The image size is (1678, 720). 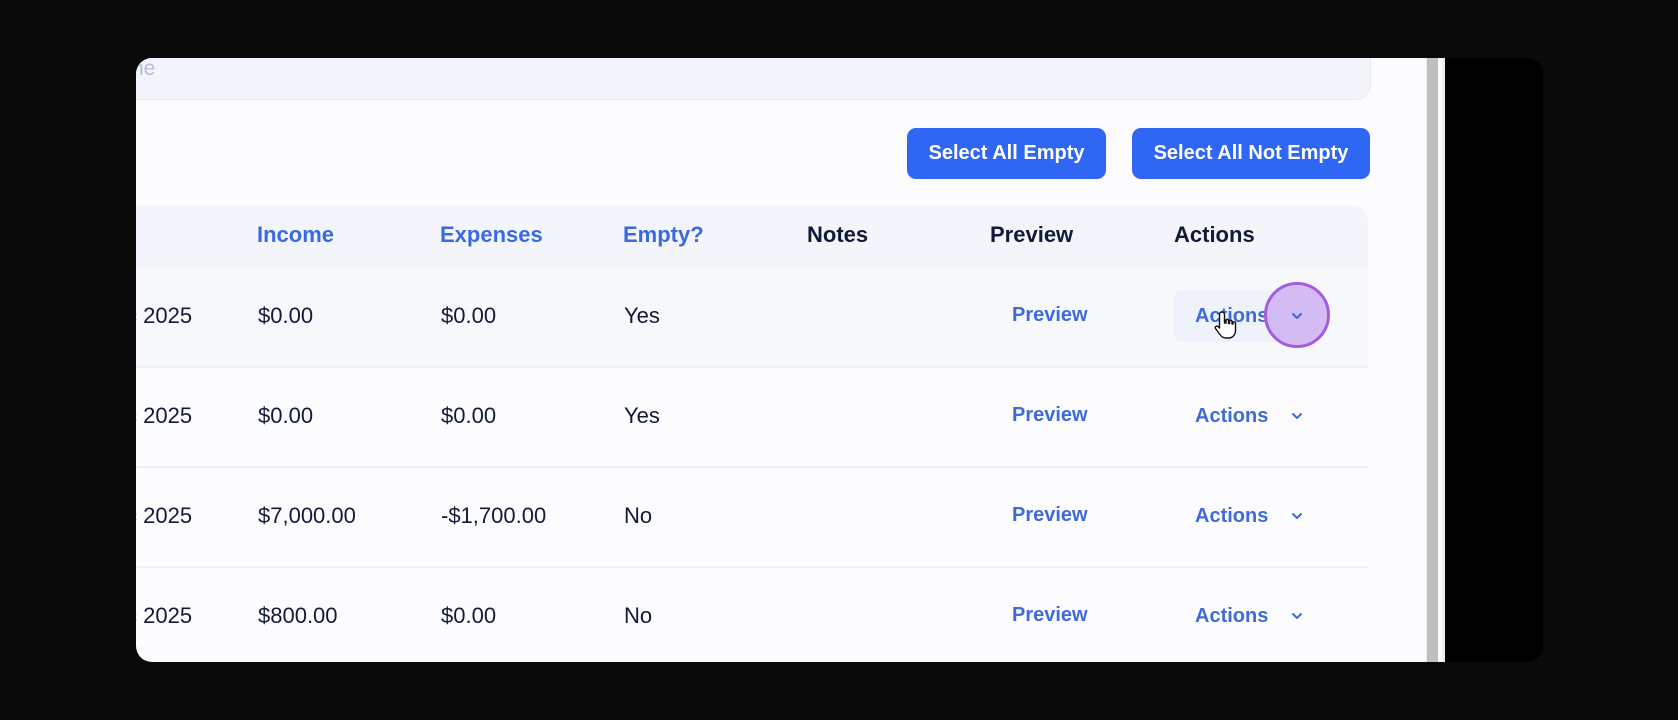 What do you see at coordinates (491, 235) in the screenshot?
I see `header-expenses: Expenses` at bounding box center [491, 235].